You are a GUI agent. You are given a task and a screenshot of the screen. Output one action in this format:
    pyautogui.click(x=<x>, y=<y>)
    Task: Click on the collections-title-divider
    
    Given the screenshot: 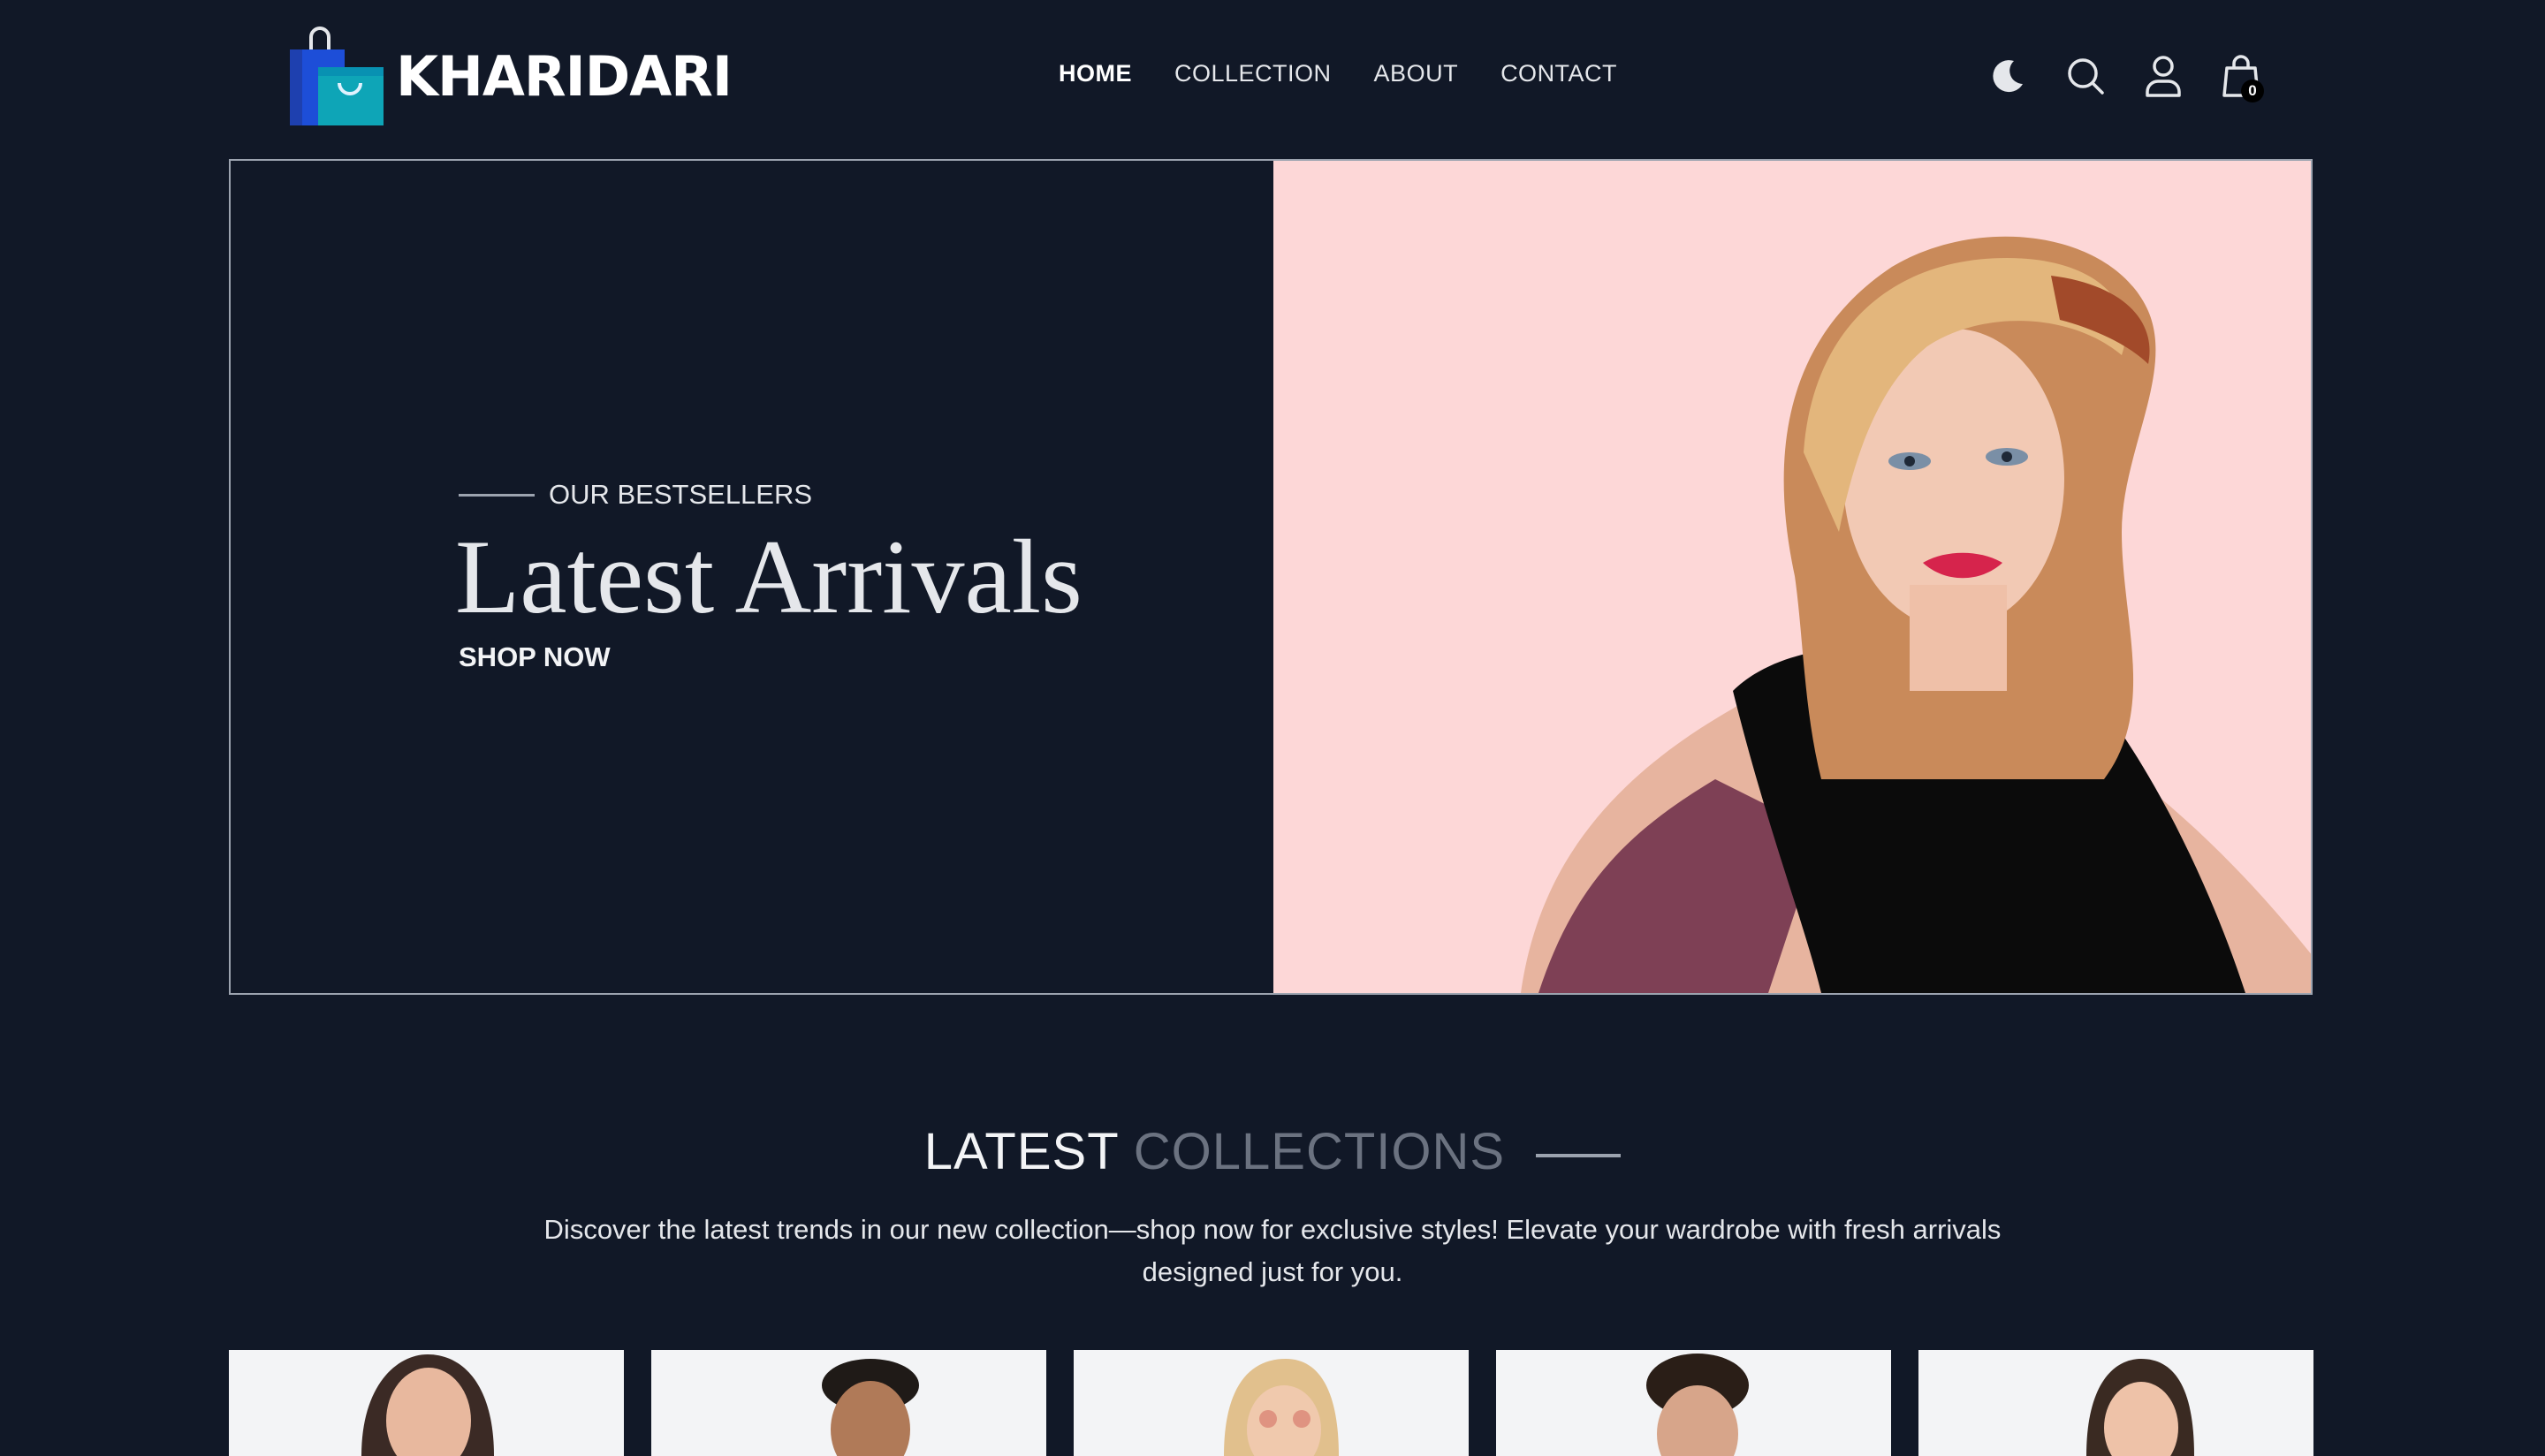 What is the action you would take?
    pyautogui.click(x=1579, y=1155)
    